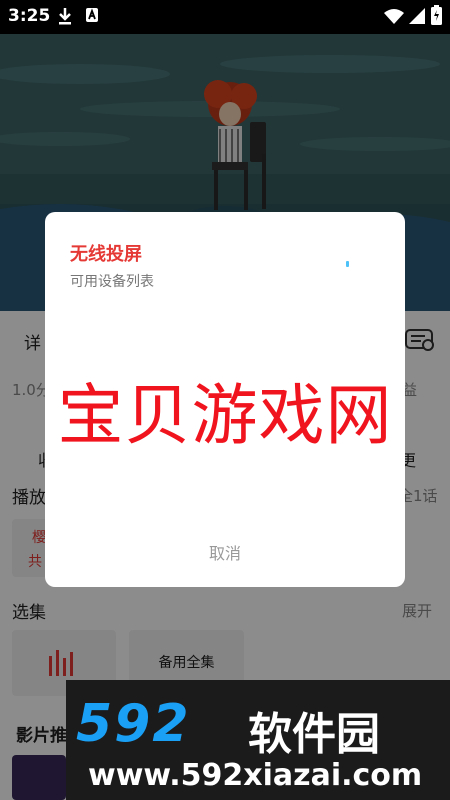 The width and height of the screenshot is (450, 800). What do you see at coordinates (112, 282) in the screenshot?
I see `dialog-subtitle: 可用设备列表` at bounding box center [112, 282].